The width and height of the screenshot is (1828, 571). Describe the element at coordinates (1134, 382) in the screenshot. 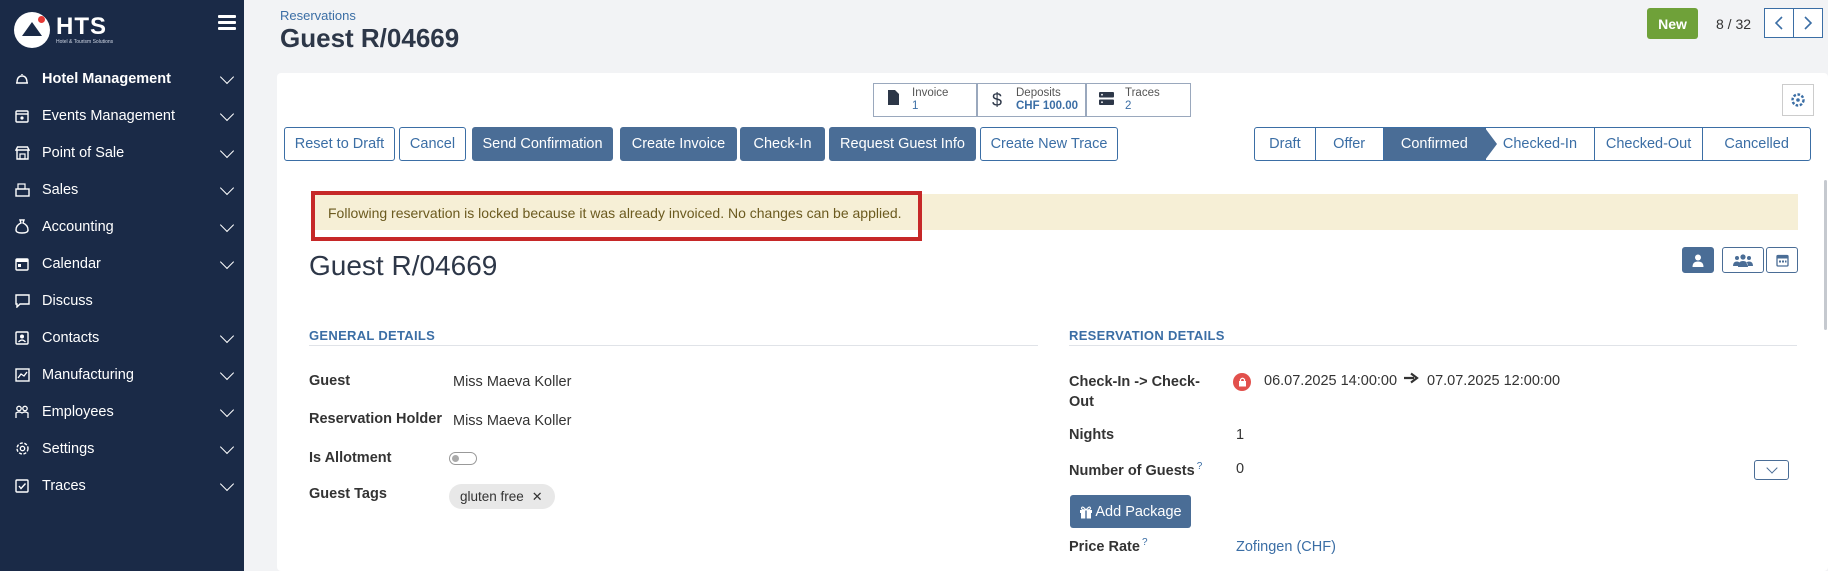

I see `check-in-out-label-line1: Check-In -> Check-` at that location.